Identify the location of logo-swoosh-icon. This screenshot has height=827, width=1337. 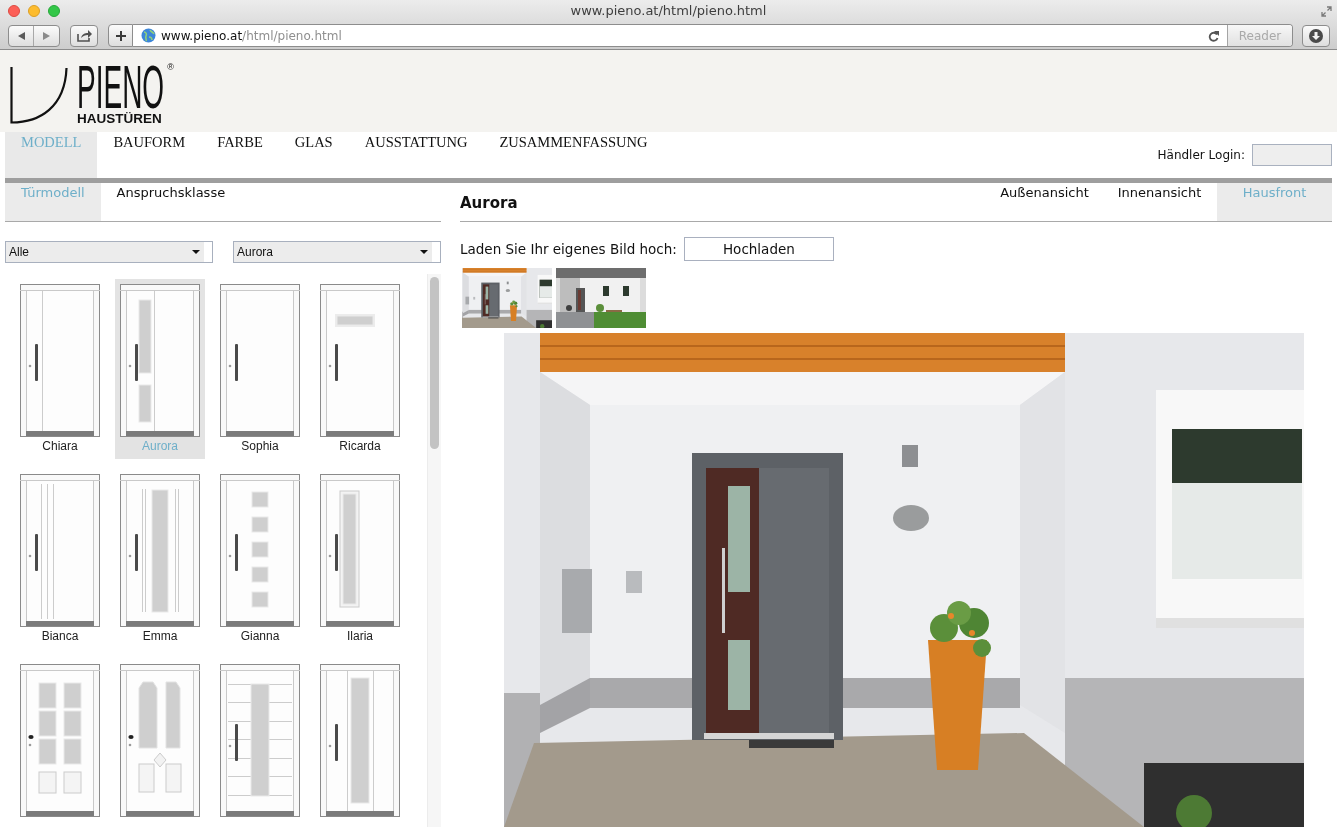
(39, 95).